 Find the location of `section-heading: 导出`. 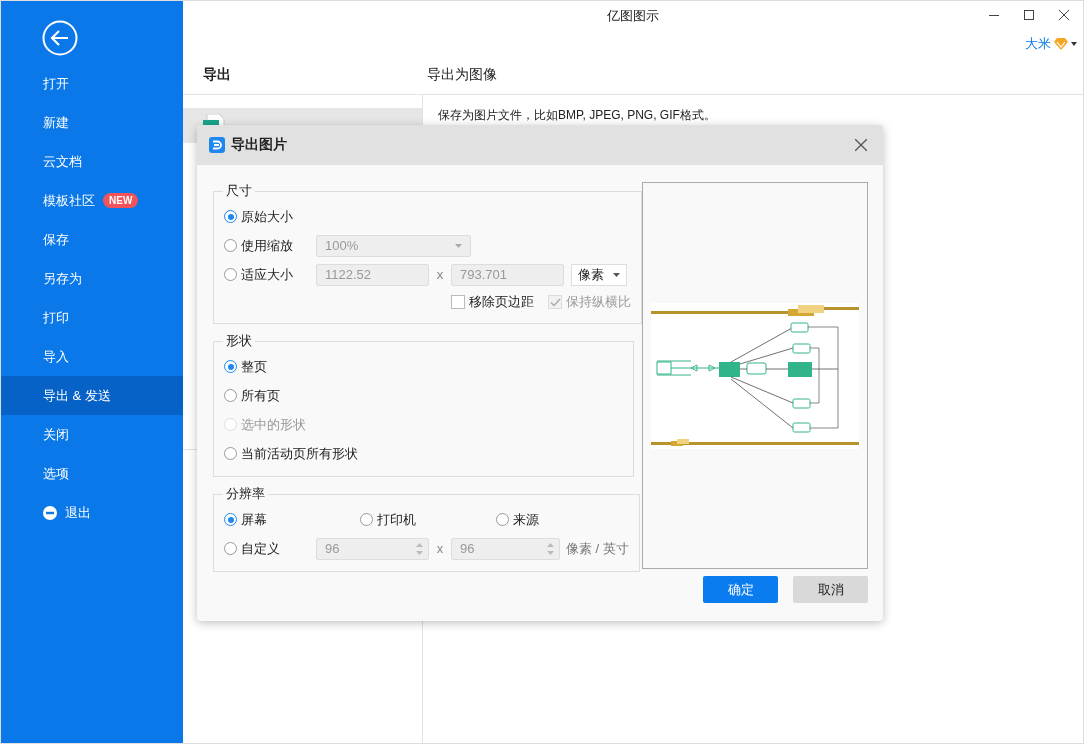

section-heading: 导出 is located at coordinates (217, 75).